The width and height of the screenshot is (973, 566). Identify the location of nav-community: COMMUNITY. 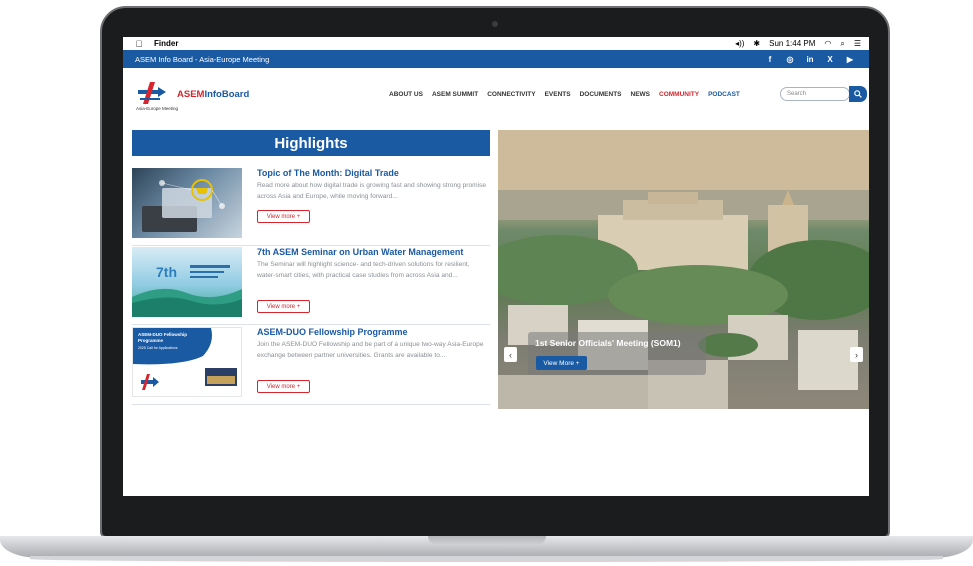
(679, 94).